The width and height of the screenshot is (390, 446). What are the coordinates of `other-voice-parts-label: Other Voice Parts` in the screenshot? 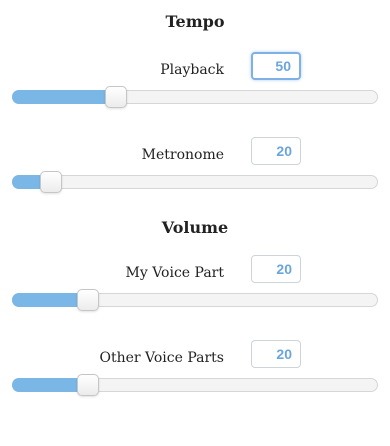 It's located at (162, 358).